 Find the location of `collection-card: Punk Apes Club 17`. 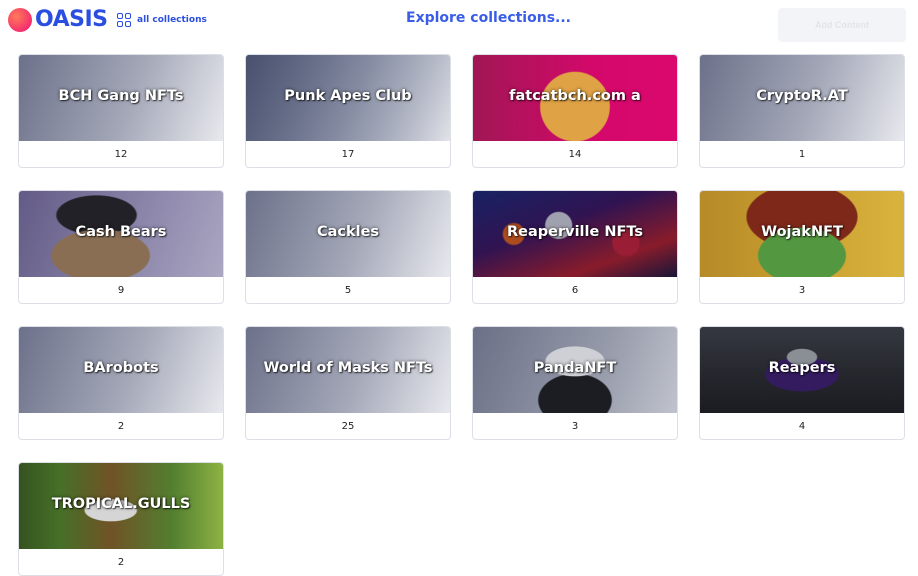

collection-card: Punk Apes Club 17 is located at coordinates (348, 111).